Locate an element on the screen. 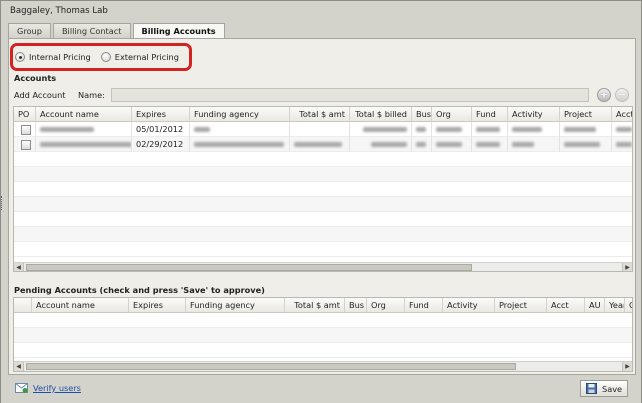 This screenshot has width=642, height=403. verify-users-link-group: Verify users is located at coordinates (48, 388).